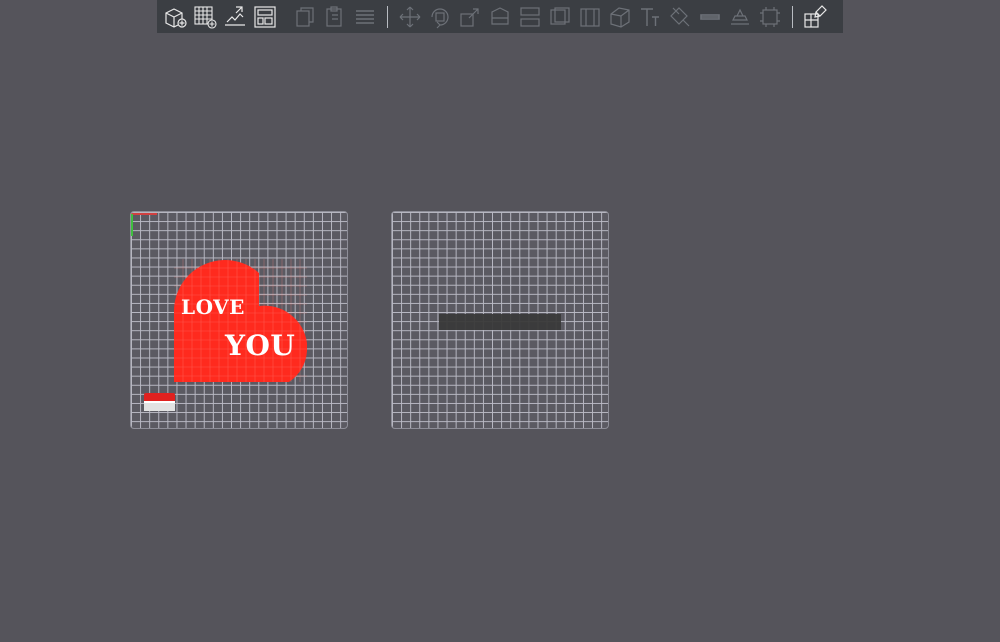  What do you see at coordinates (265, 17) in the screenshot?
I see `arrange-icon` at bounding box center [265, 17].